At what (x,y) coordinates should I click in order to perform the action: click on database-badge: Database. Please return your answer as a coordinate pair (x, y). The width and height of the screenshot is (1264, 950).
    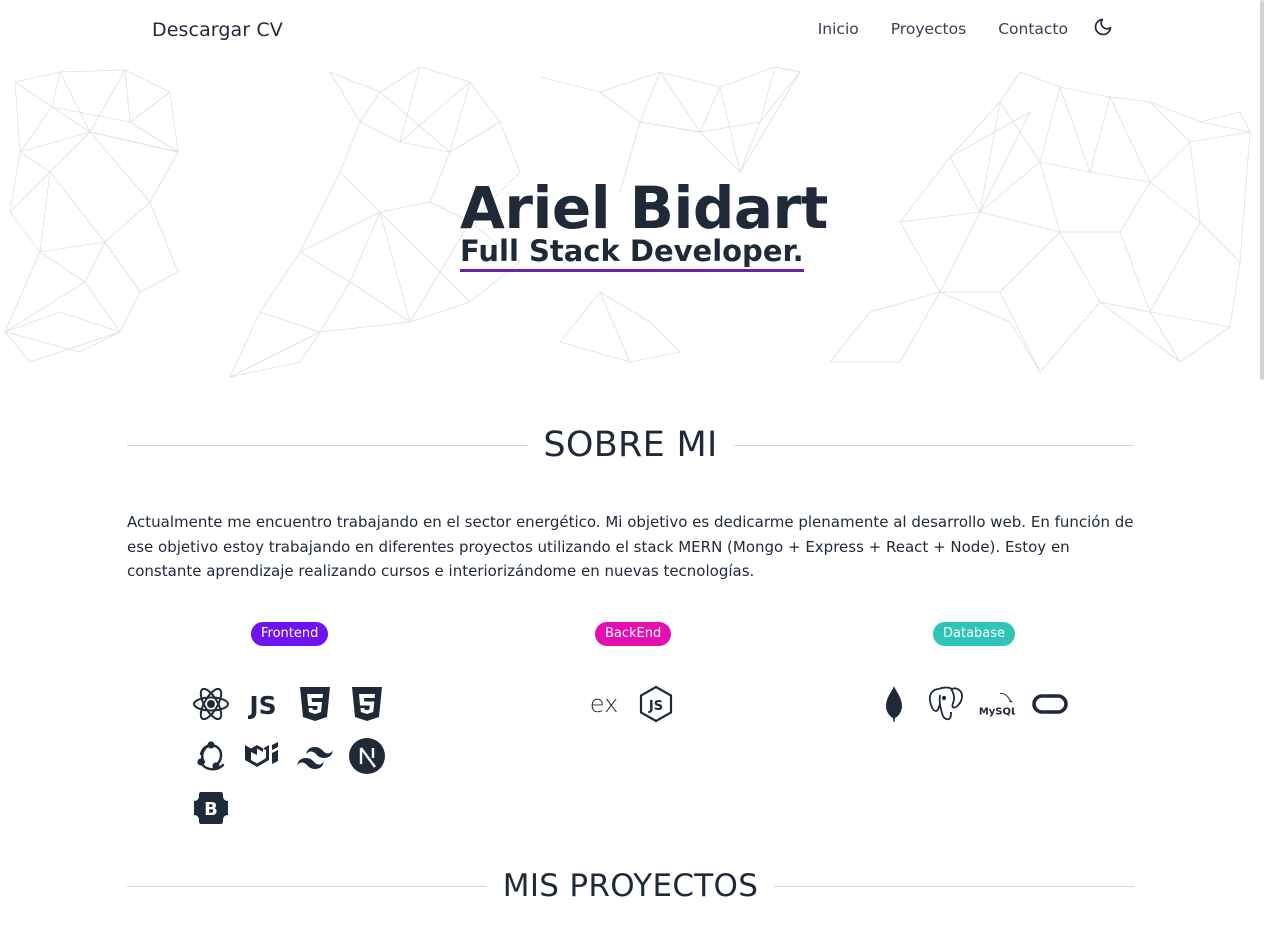
    Looking at the image, I should click on (974, 634).